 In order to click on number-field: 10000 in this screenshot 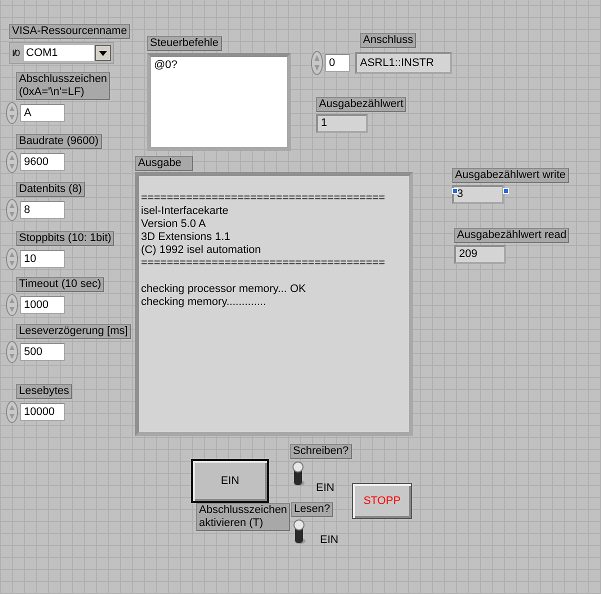, I will do `click(42, 412)`.